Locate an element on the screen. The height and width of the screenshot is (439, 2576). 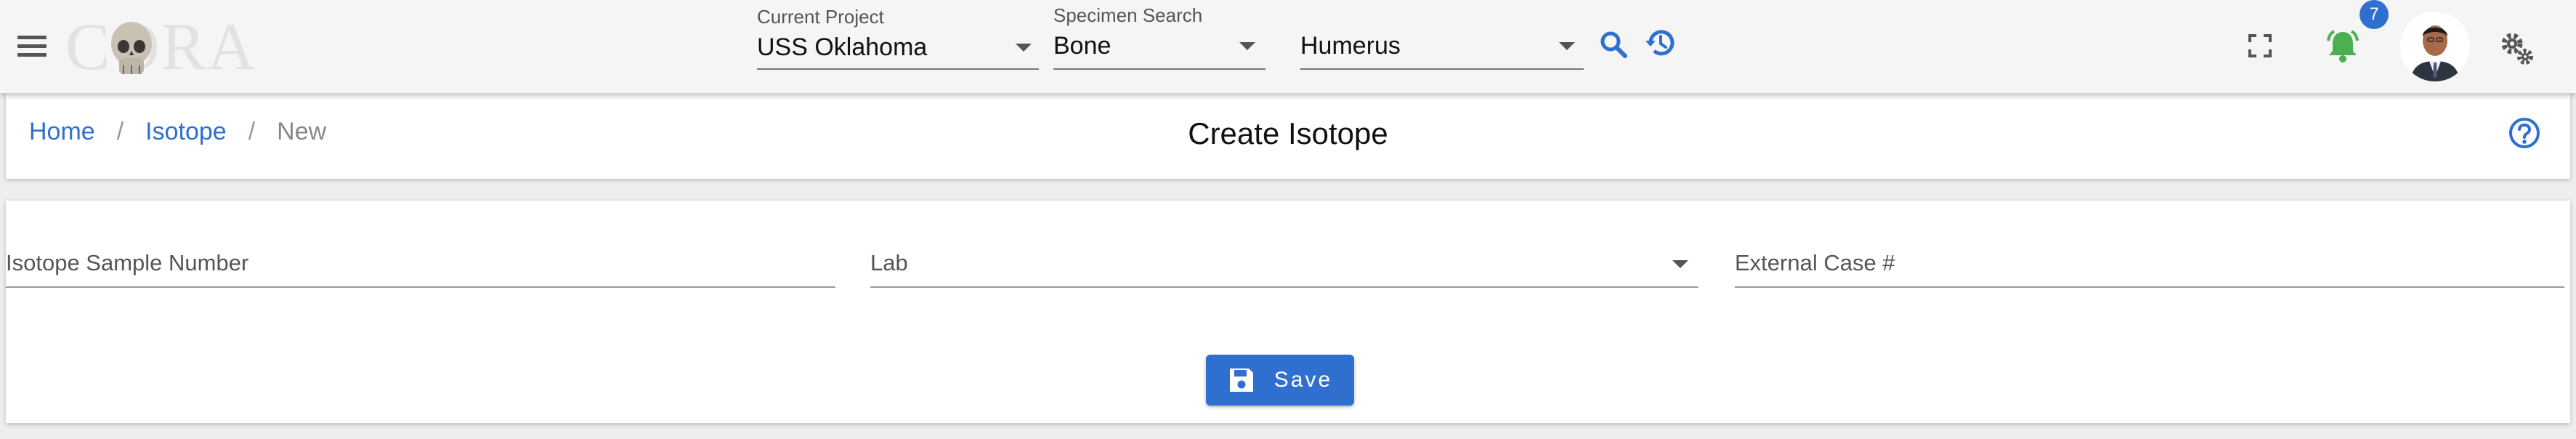
element-value: Humerus is located at coordinates (1350, 46).